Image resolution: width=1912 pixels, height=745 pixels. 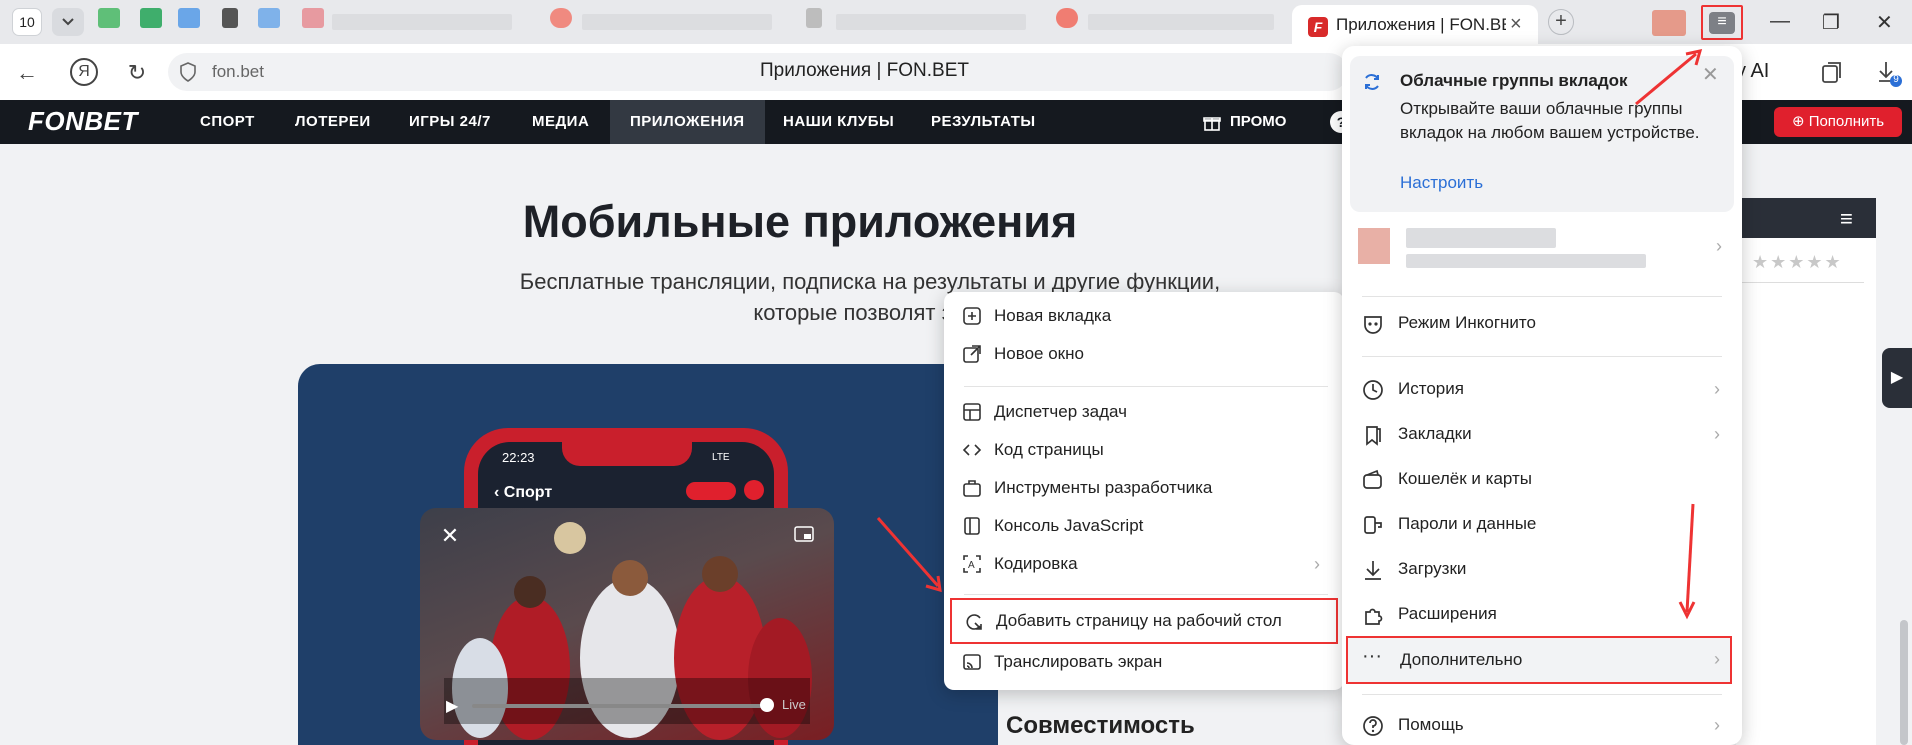 I want to click on chevron-down-icon, so click(x=68, y=22).